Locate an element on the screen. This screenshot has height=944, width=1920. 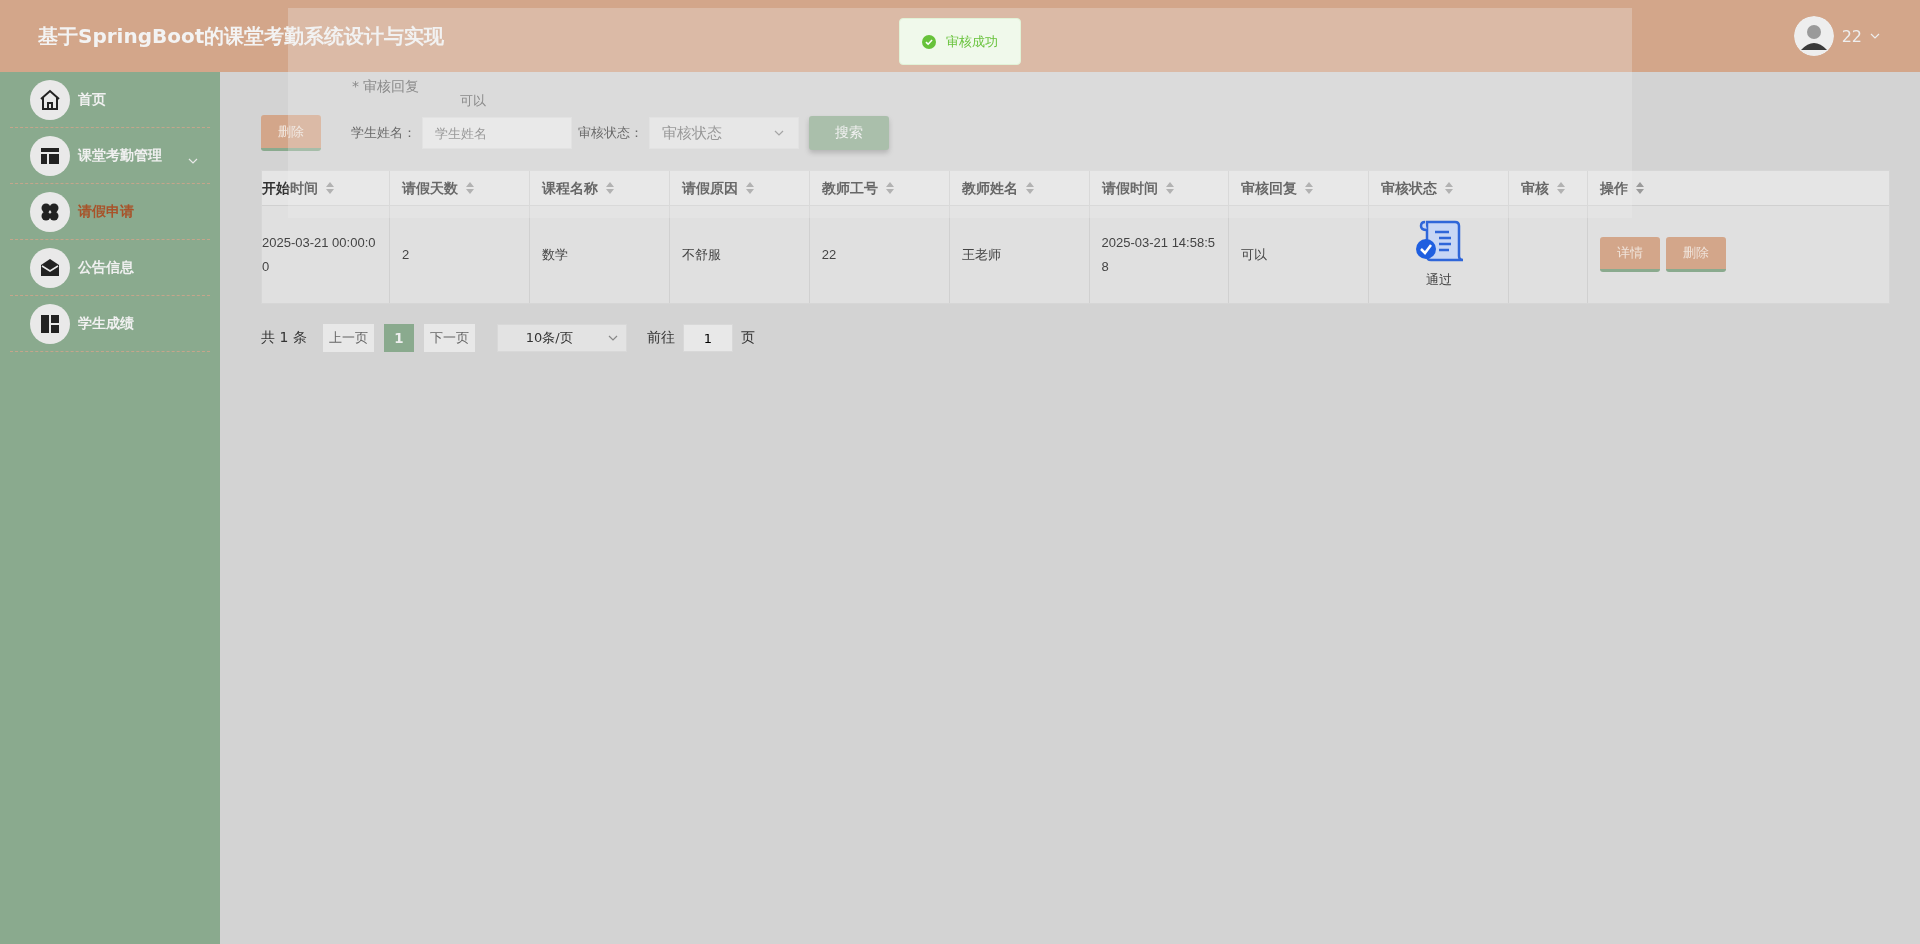
table-cell-text: 2025-03-21 00:00:00 is located at coordinates (319, 254).